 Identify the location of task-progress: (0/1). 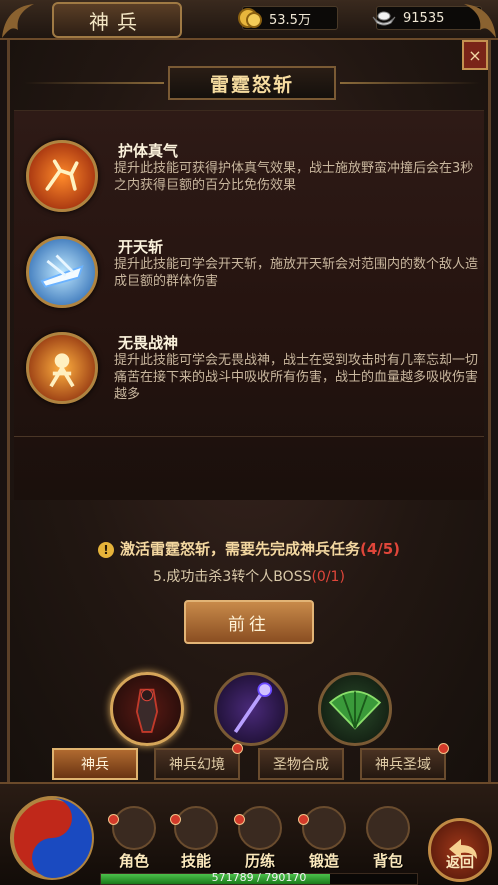
(328, 577).